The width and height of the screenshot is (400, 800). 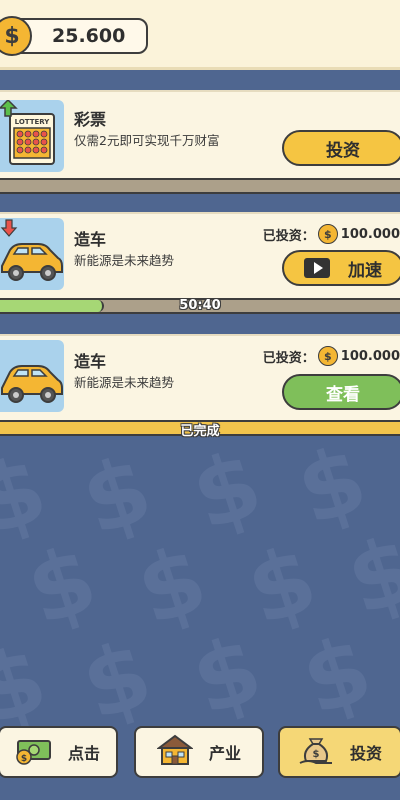 I want to click on lottery-ticket-icon: LOTTERY, so click(x=32, y=135).